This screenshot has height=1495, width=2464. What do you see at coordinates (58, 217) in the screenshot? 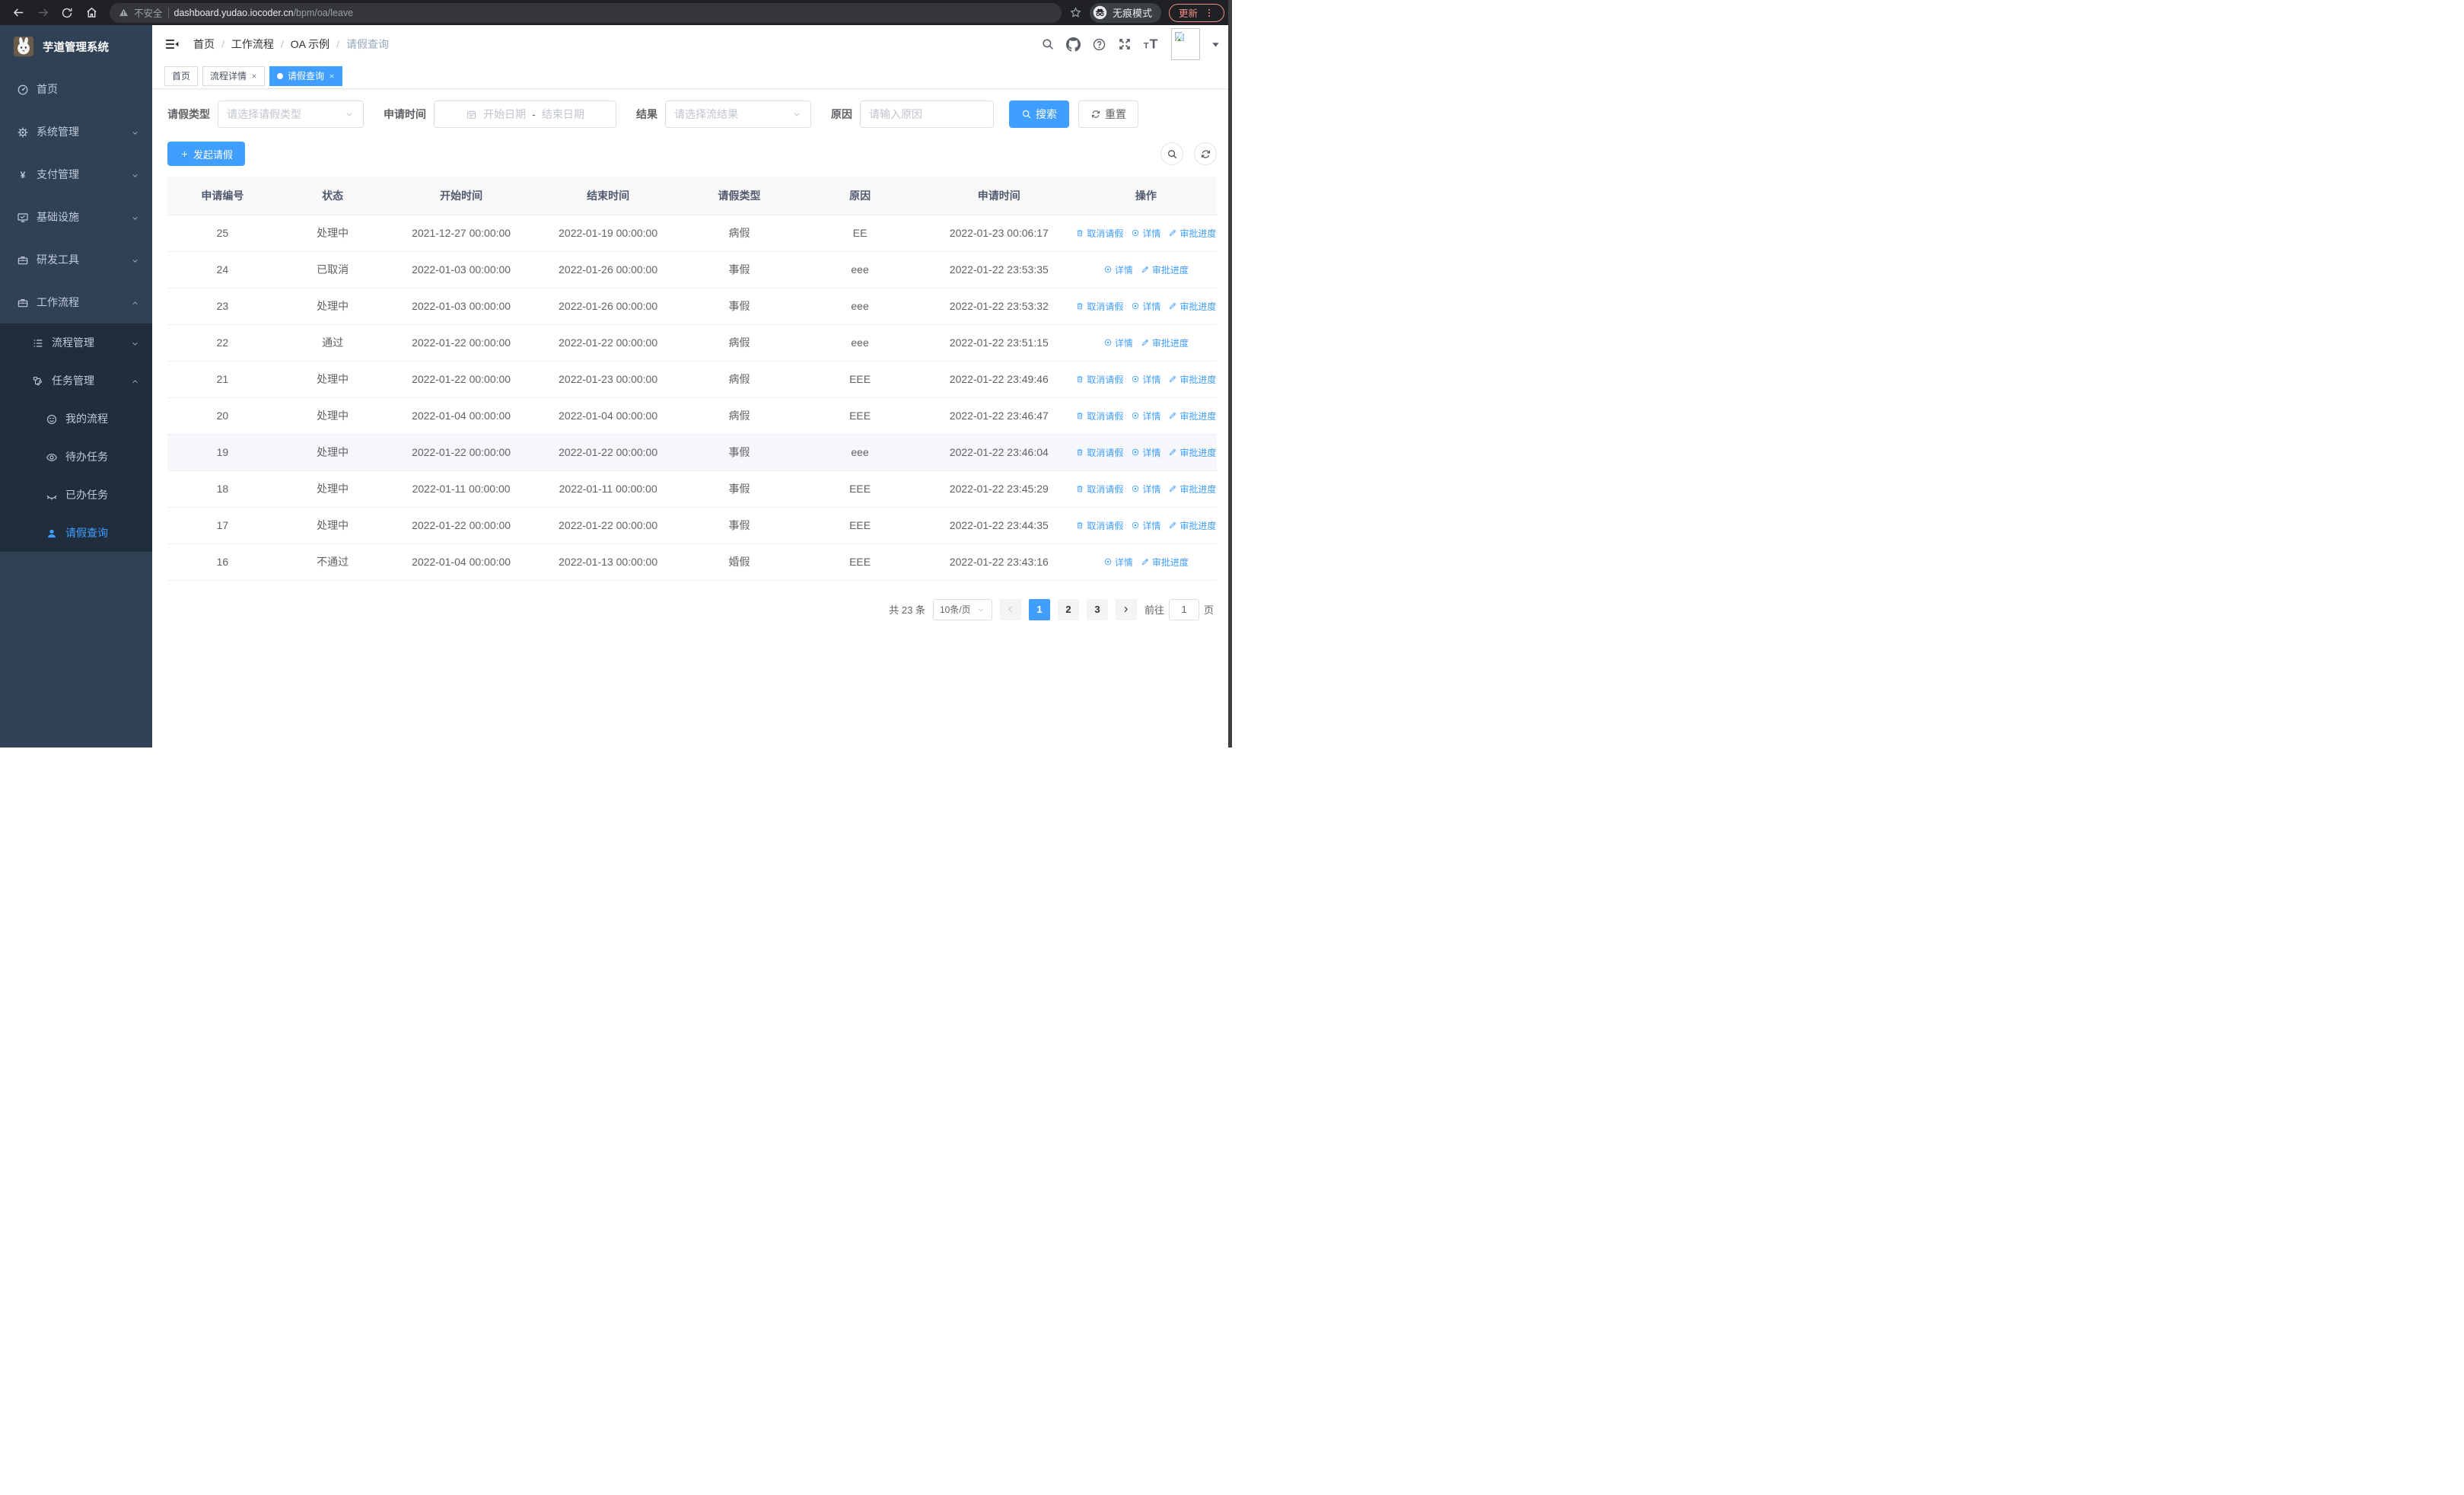
I see `sidebar-item-label: 基础设施` at bounding box center [58, 217].